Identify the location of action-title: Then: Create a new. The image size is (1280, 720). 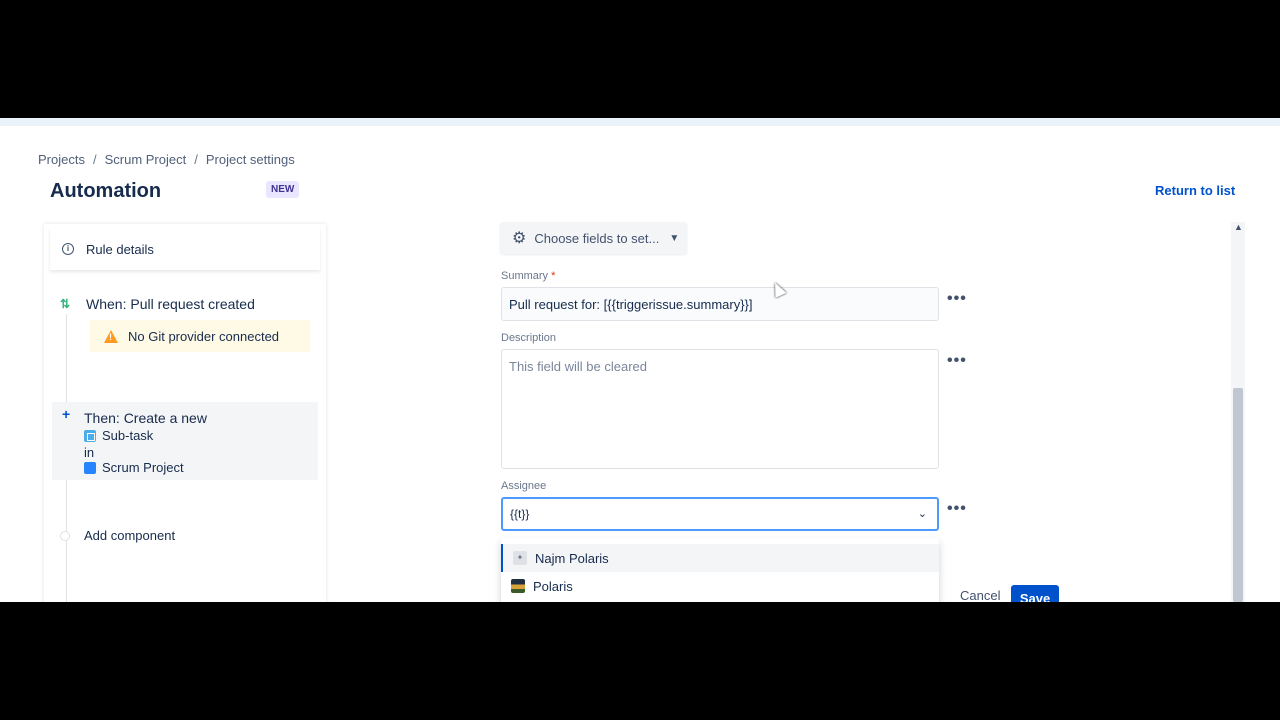
(145, 418).